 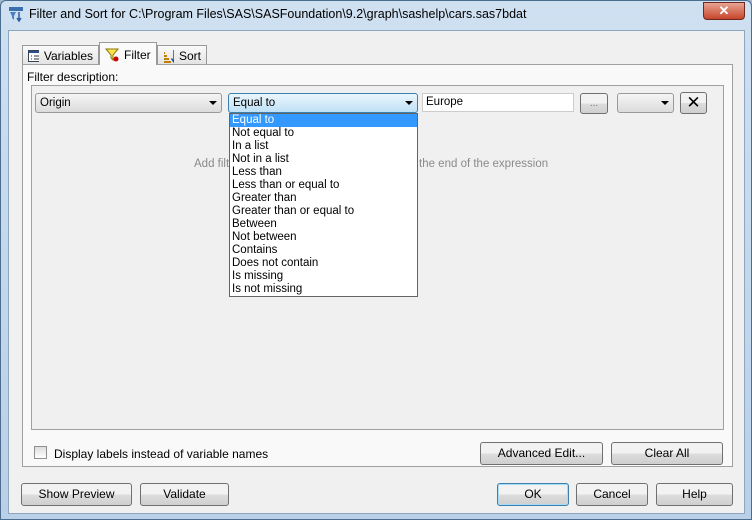 What do you see at coordinates (323, 289) in the screenshot?
I see `operator-option: Is not missing` at bounding box center [323, 289].